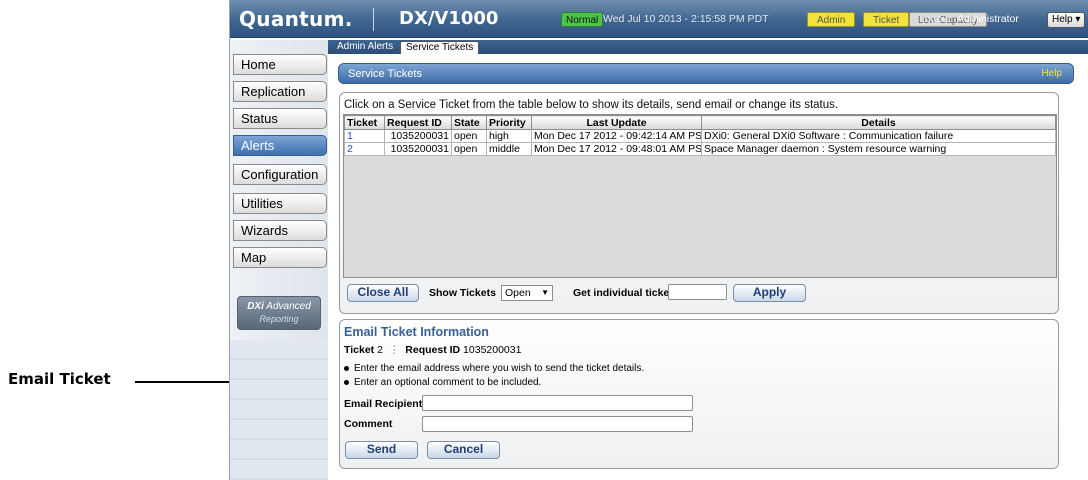 The image size is (1088, 480). I want to click on nav-item-home: Home, so click(280, 64).